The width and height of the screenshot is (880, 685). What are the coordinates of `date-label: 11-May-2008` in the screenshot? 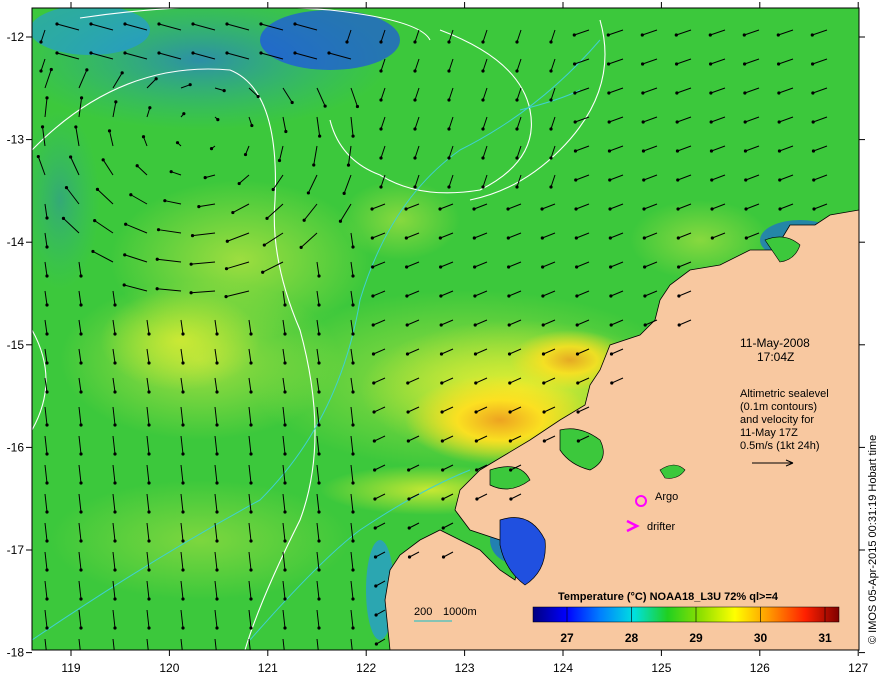 It's located at (775, 343).